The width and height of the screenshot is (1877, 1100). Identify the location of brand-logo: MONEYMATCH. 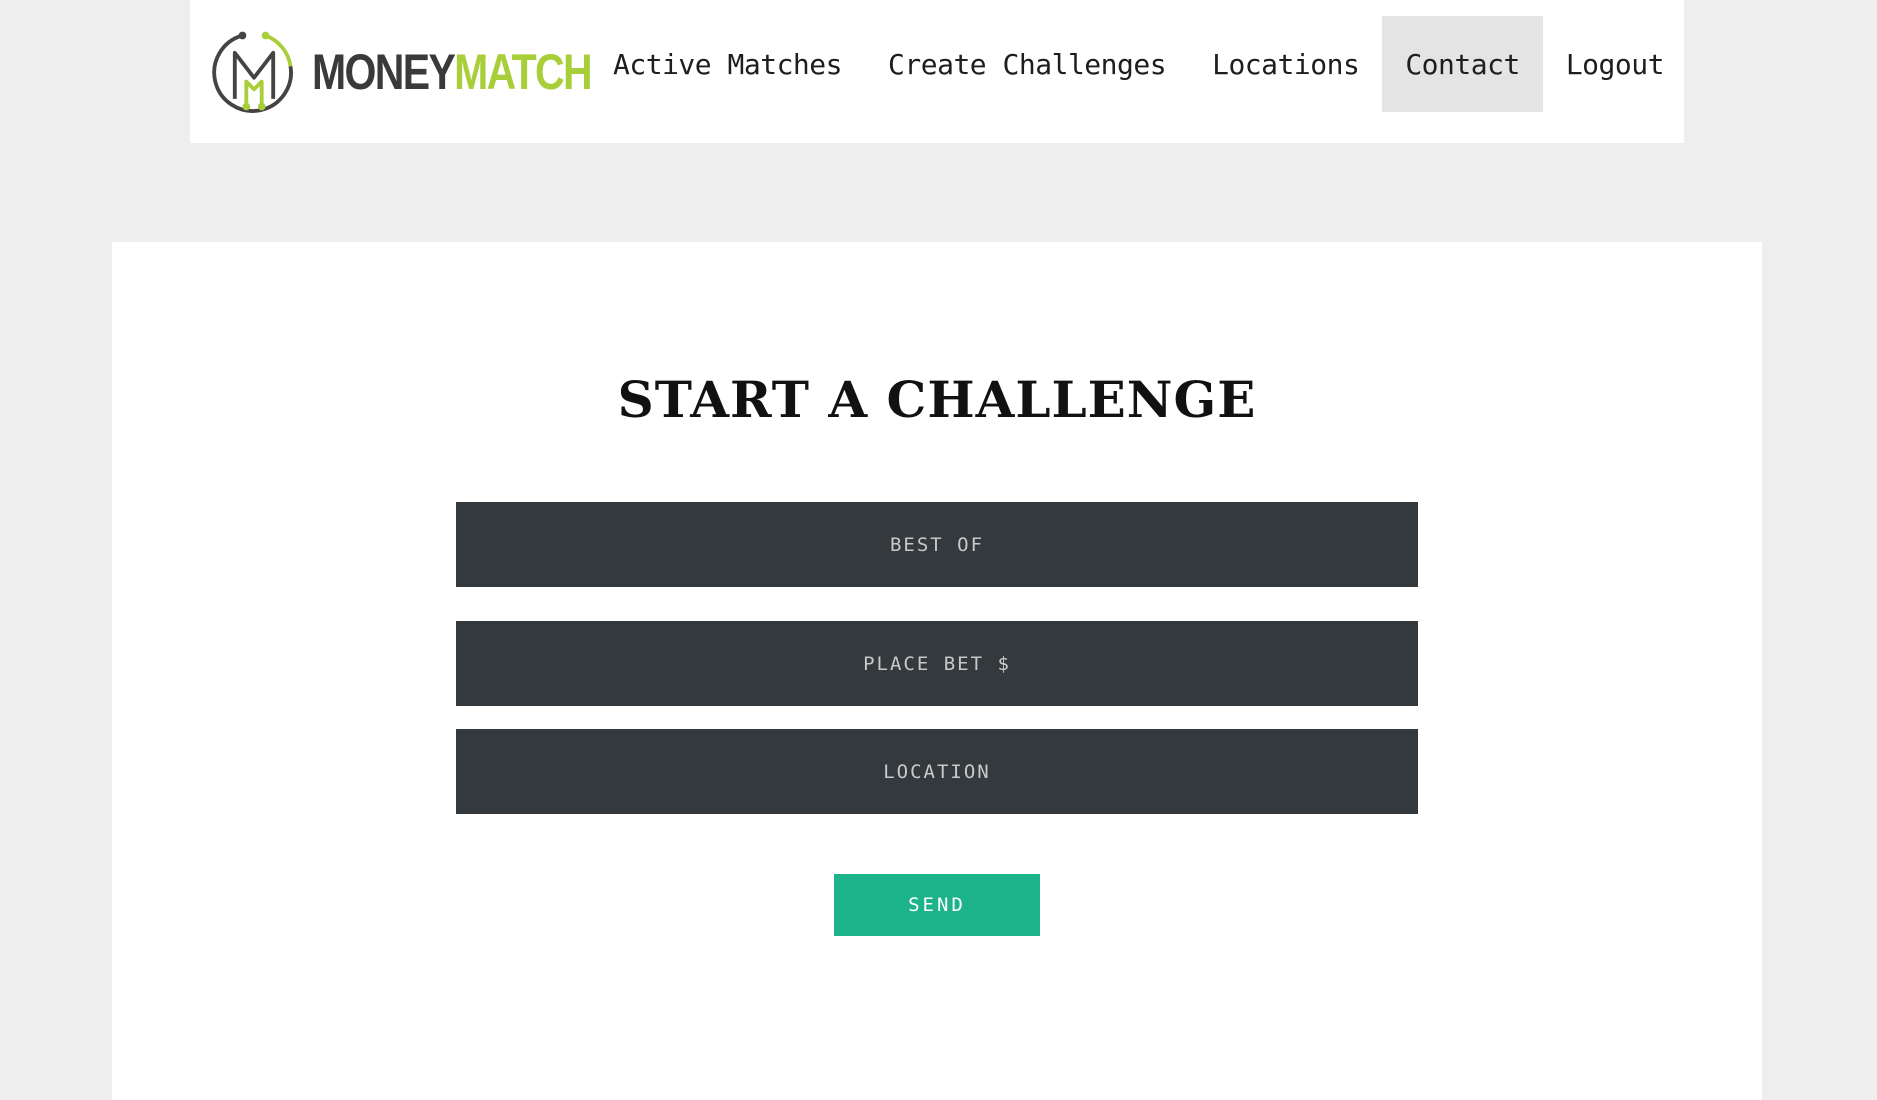
(429, 72).